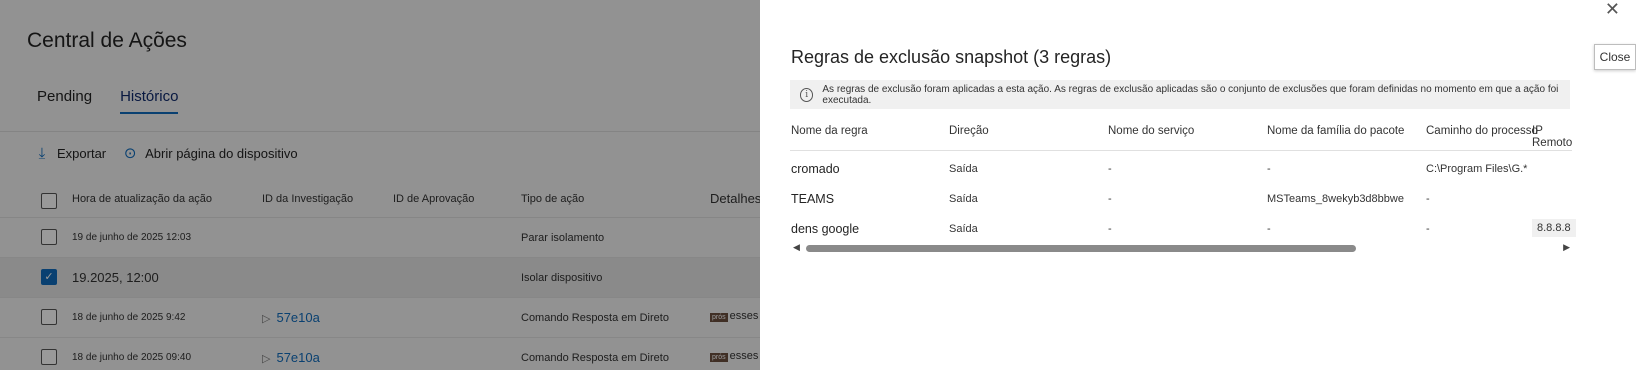  I want to click on scroll-right-icon: ▶, so click(1566, 247).